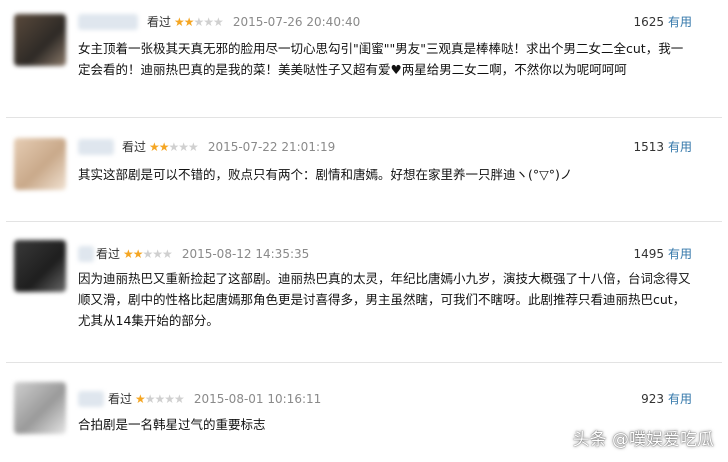  Describe the element at coordinates (271, 147) in the screenshot. I see `review-time: 2015-07-22 21:01:19` at that location.